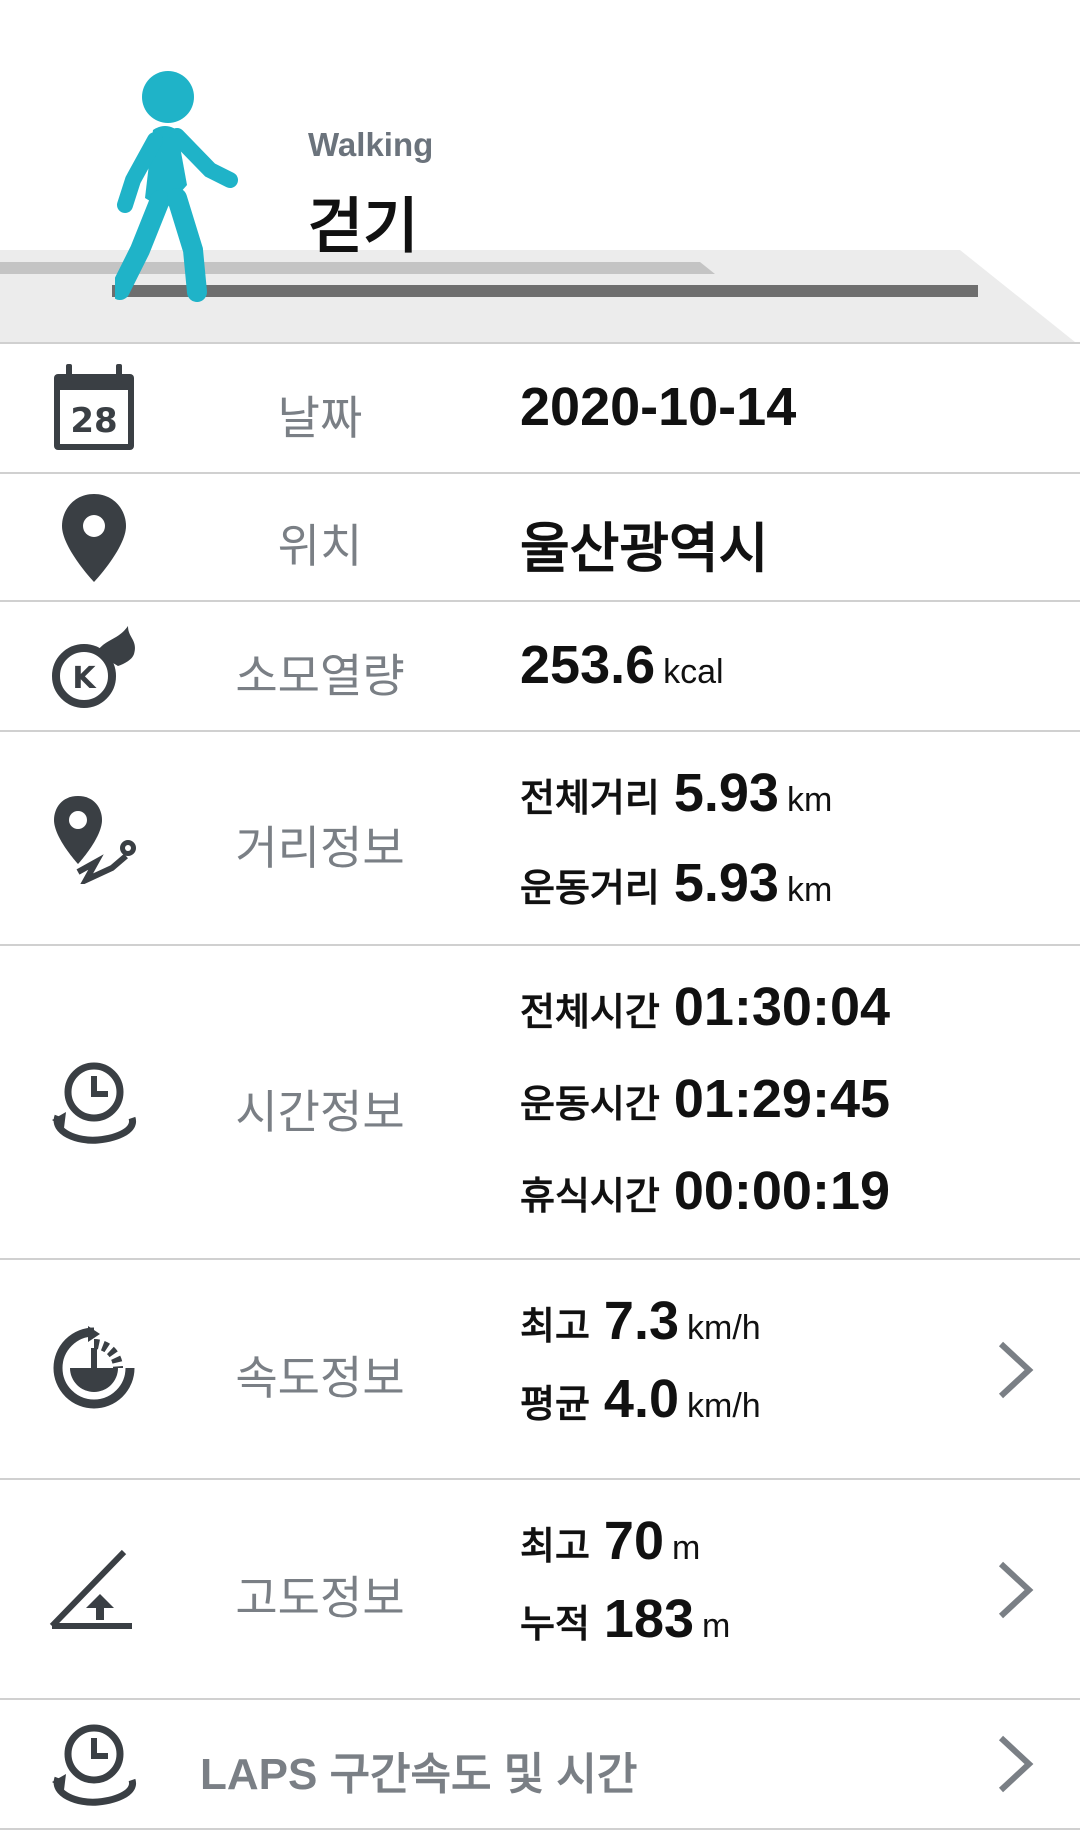 The image size is (1080, 1830). I want to click on total-time-line: 전체시간 01:30:04, so click(705, 1007).